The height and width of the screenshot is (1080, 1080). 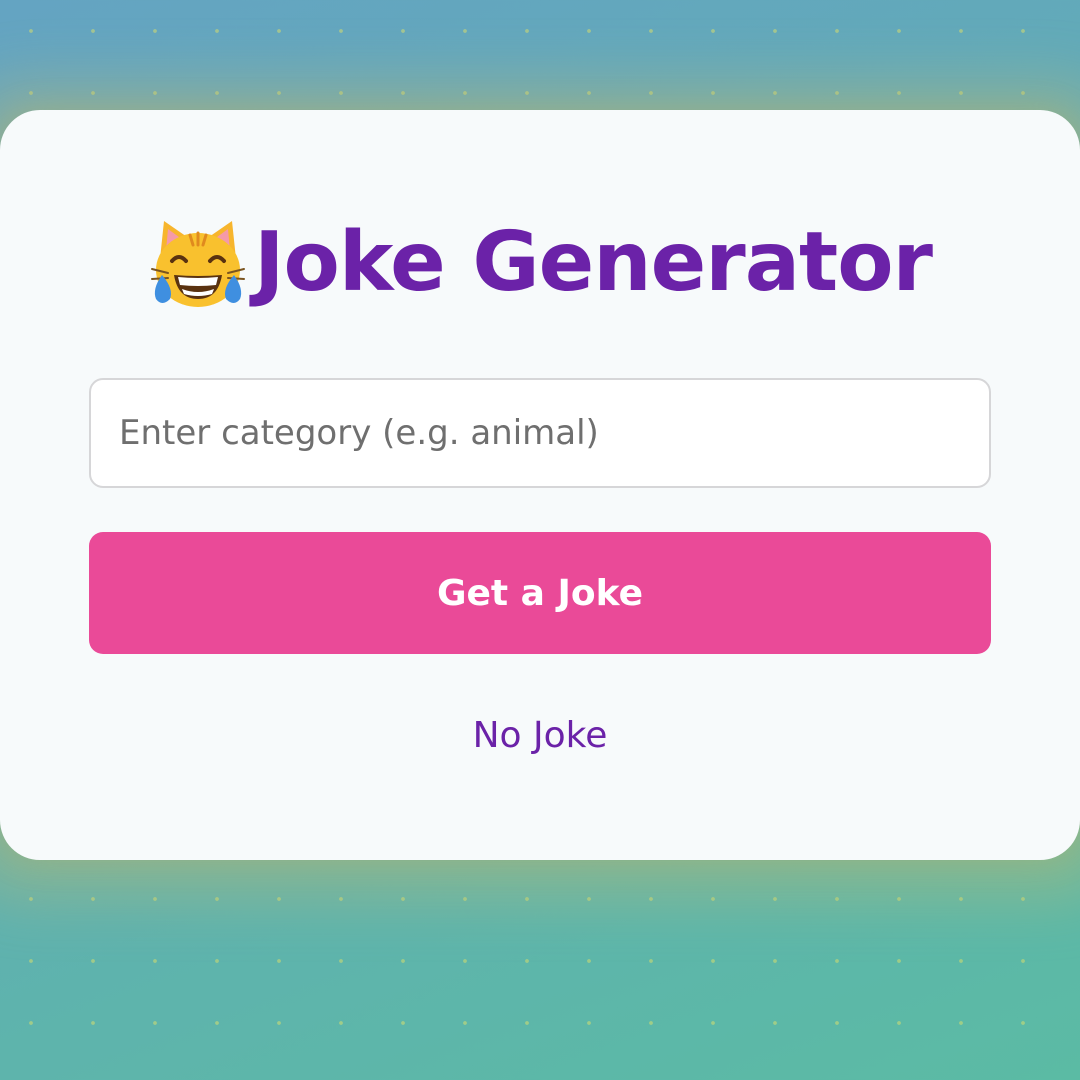 I want to click on page-title: Joke Generator, so click(x=540, y=262).